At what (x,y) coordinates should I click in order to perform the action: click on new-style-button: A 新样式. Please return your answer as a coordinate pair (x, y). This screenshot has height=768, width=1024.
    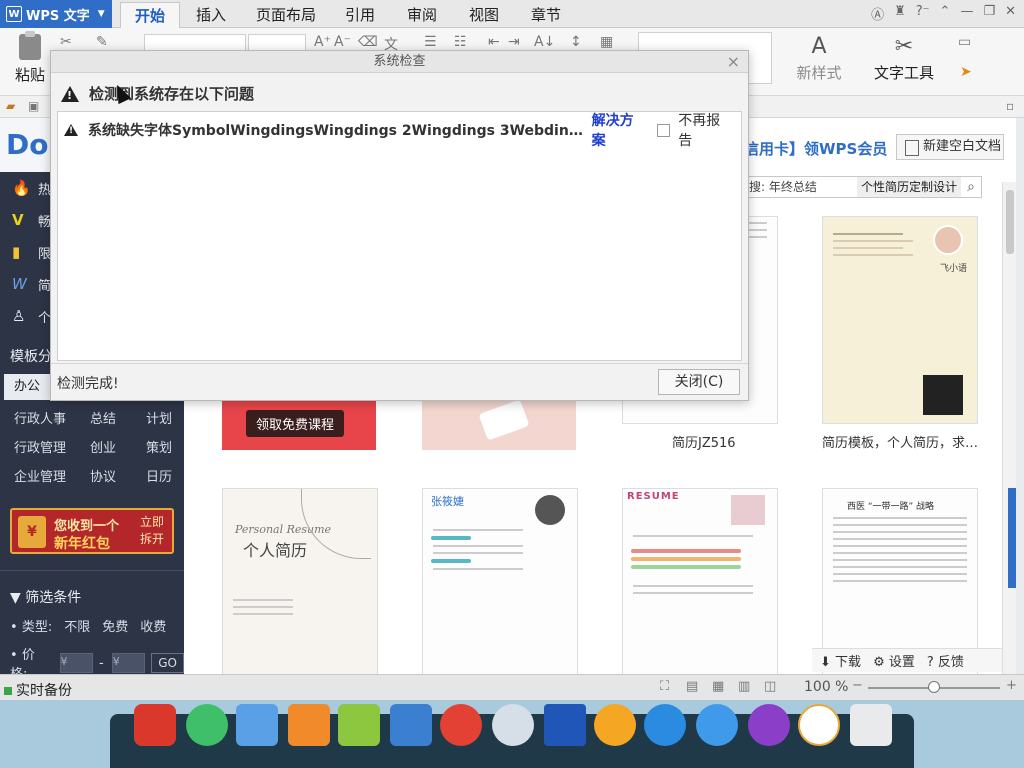
    Looking at the image, I should click on (819, 58).